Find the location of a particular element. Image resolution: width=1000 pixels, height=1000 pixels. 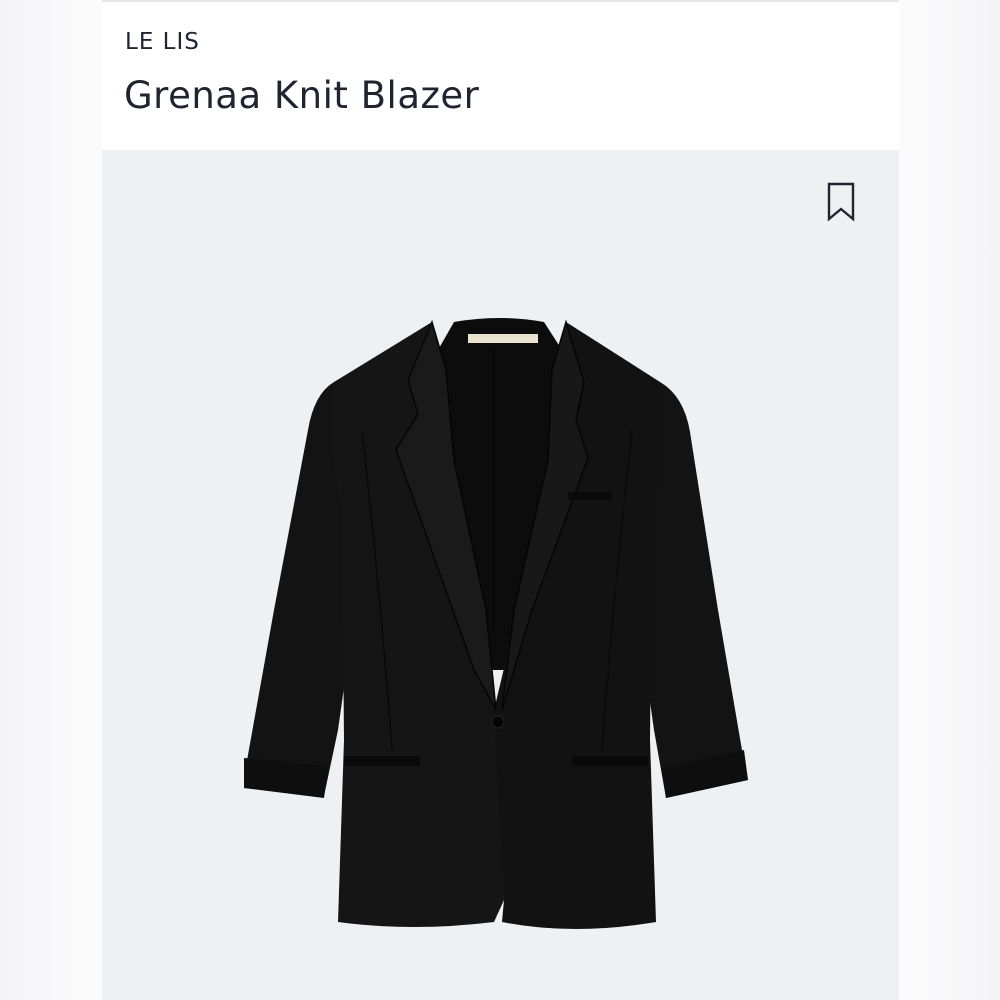

listing-header: LE LIS Grenaa Knit Blazer is located at coordinates (500, 75).